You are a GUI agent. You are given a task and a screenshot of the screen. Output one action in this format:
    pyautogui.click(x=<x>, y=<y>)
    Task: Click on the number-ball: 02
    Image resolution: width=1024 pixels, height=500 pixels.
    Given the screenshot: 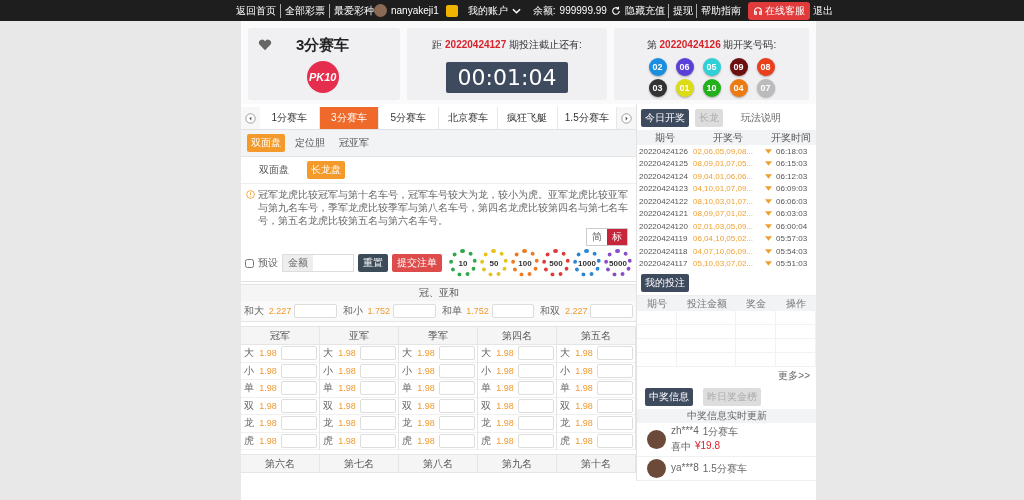 What is the action you would take?
    pyautogui.click(x=657, y=67)
    